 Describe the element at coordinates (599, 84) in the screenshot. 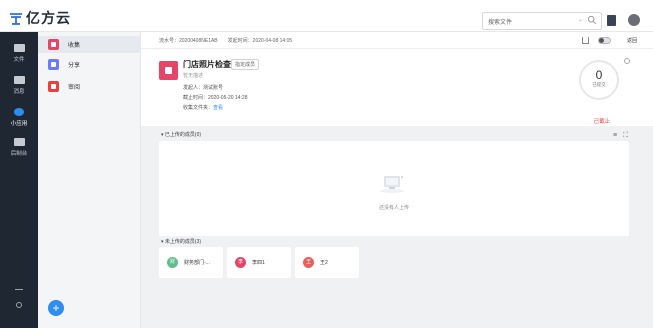

I see `submitted-label: 已提交` at that location.